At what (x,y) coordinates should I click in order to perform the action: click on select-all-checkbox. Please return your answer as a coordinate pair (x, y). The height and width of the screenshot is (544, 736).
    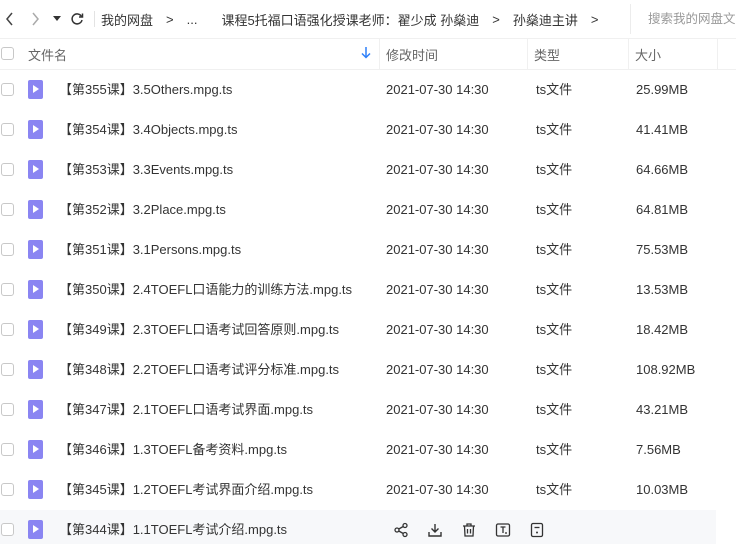
    Looking at the image, I should click on (7, 53).